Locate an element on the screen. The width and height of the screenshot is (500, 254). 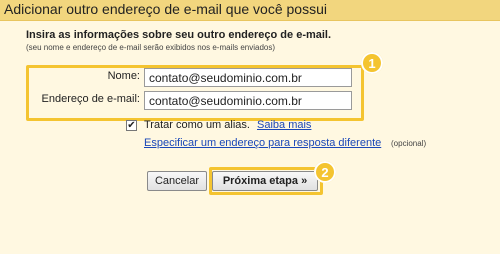
alias-label: Tratar como um alias. is located at coordinates (197, 125).